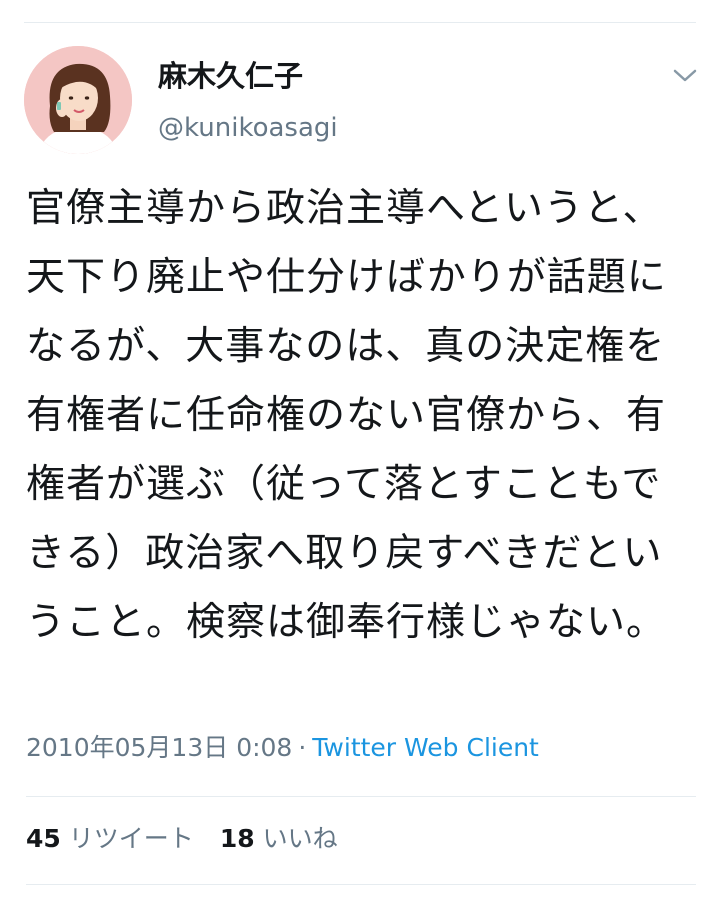  I want to click on likes-count: 18, so click(237, 838).